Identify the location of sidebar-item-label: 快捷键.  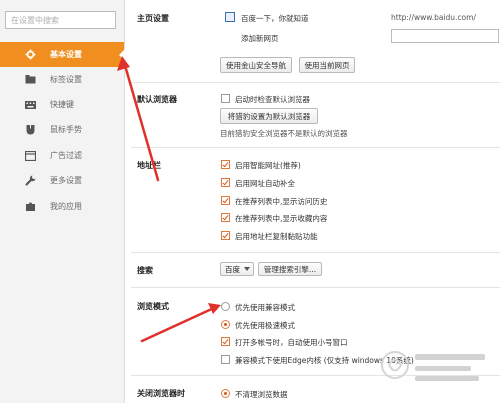
(62, 104).